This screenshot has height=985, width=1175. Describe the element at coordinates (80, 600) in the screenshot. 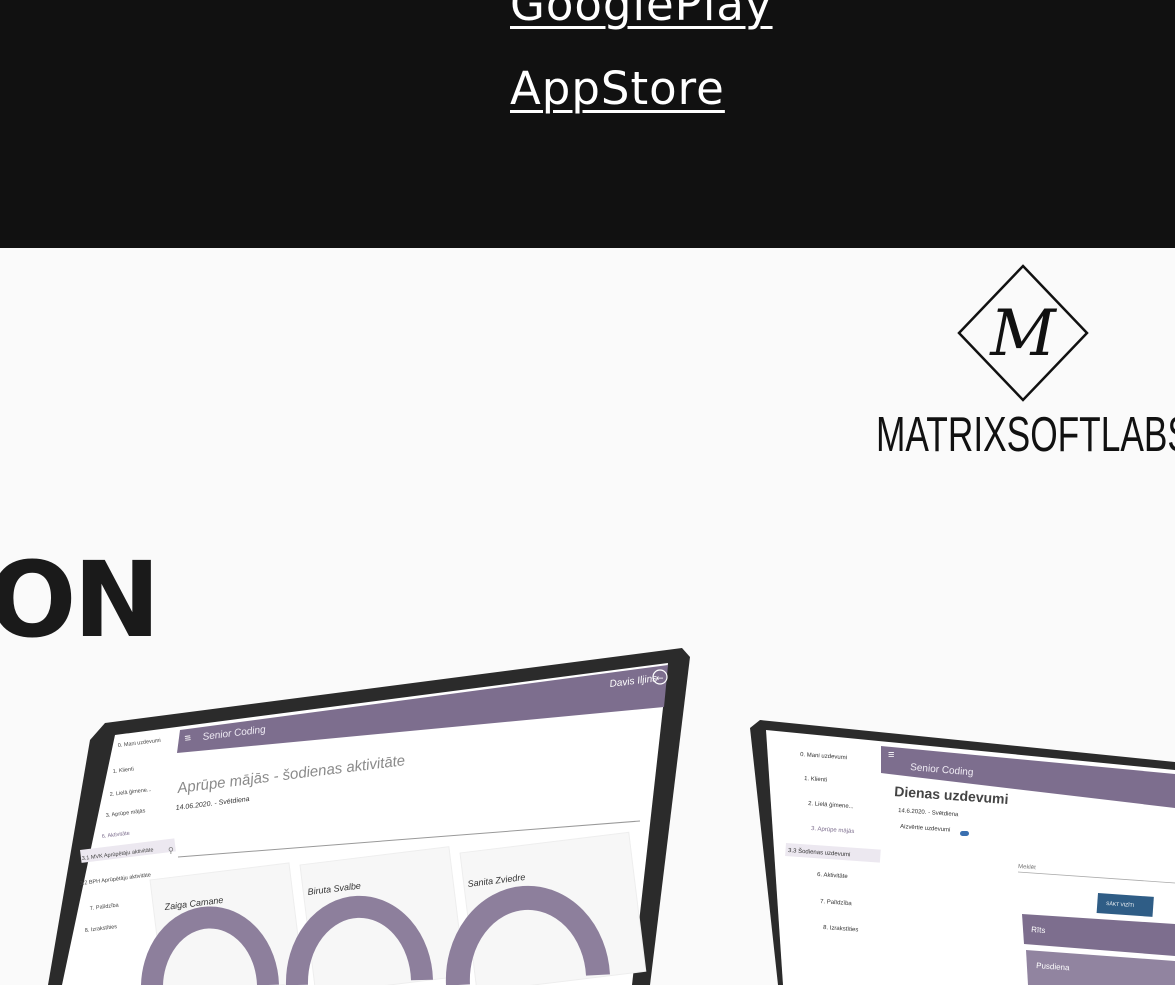

I see `section-heading-fragment: ON` at that location.